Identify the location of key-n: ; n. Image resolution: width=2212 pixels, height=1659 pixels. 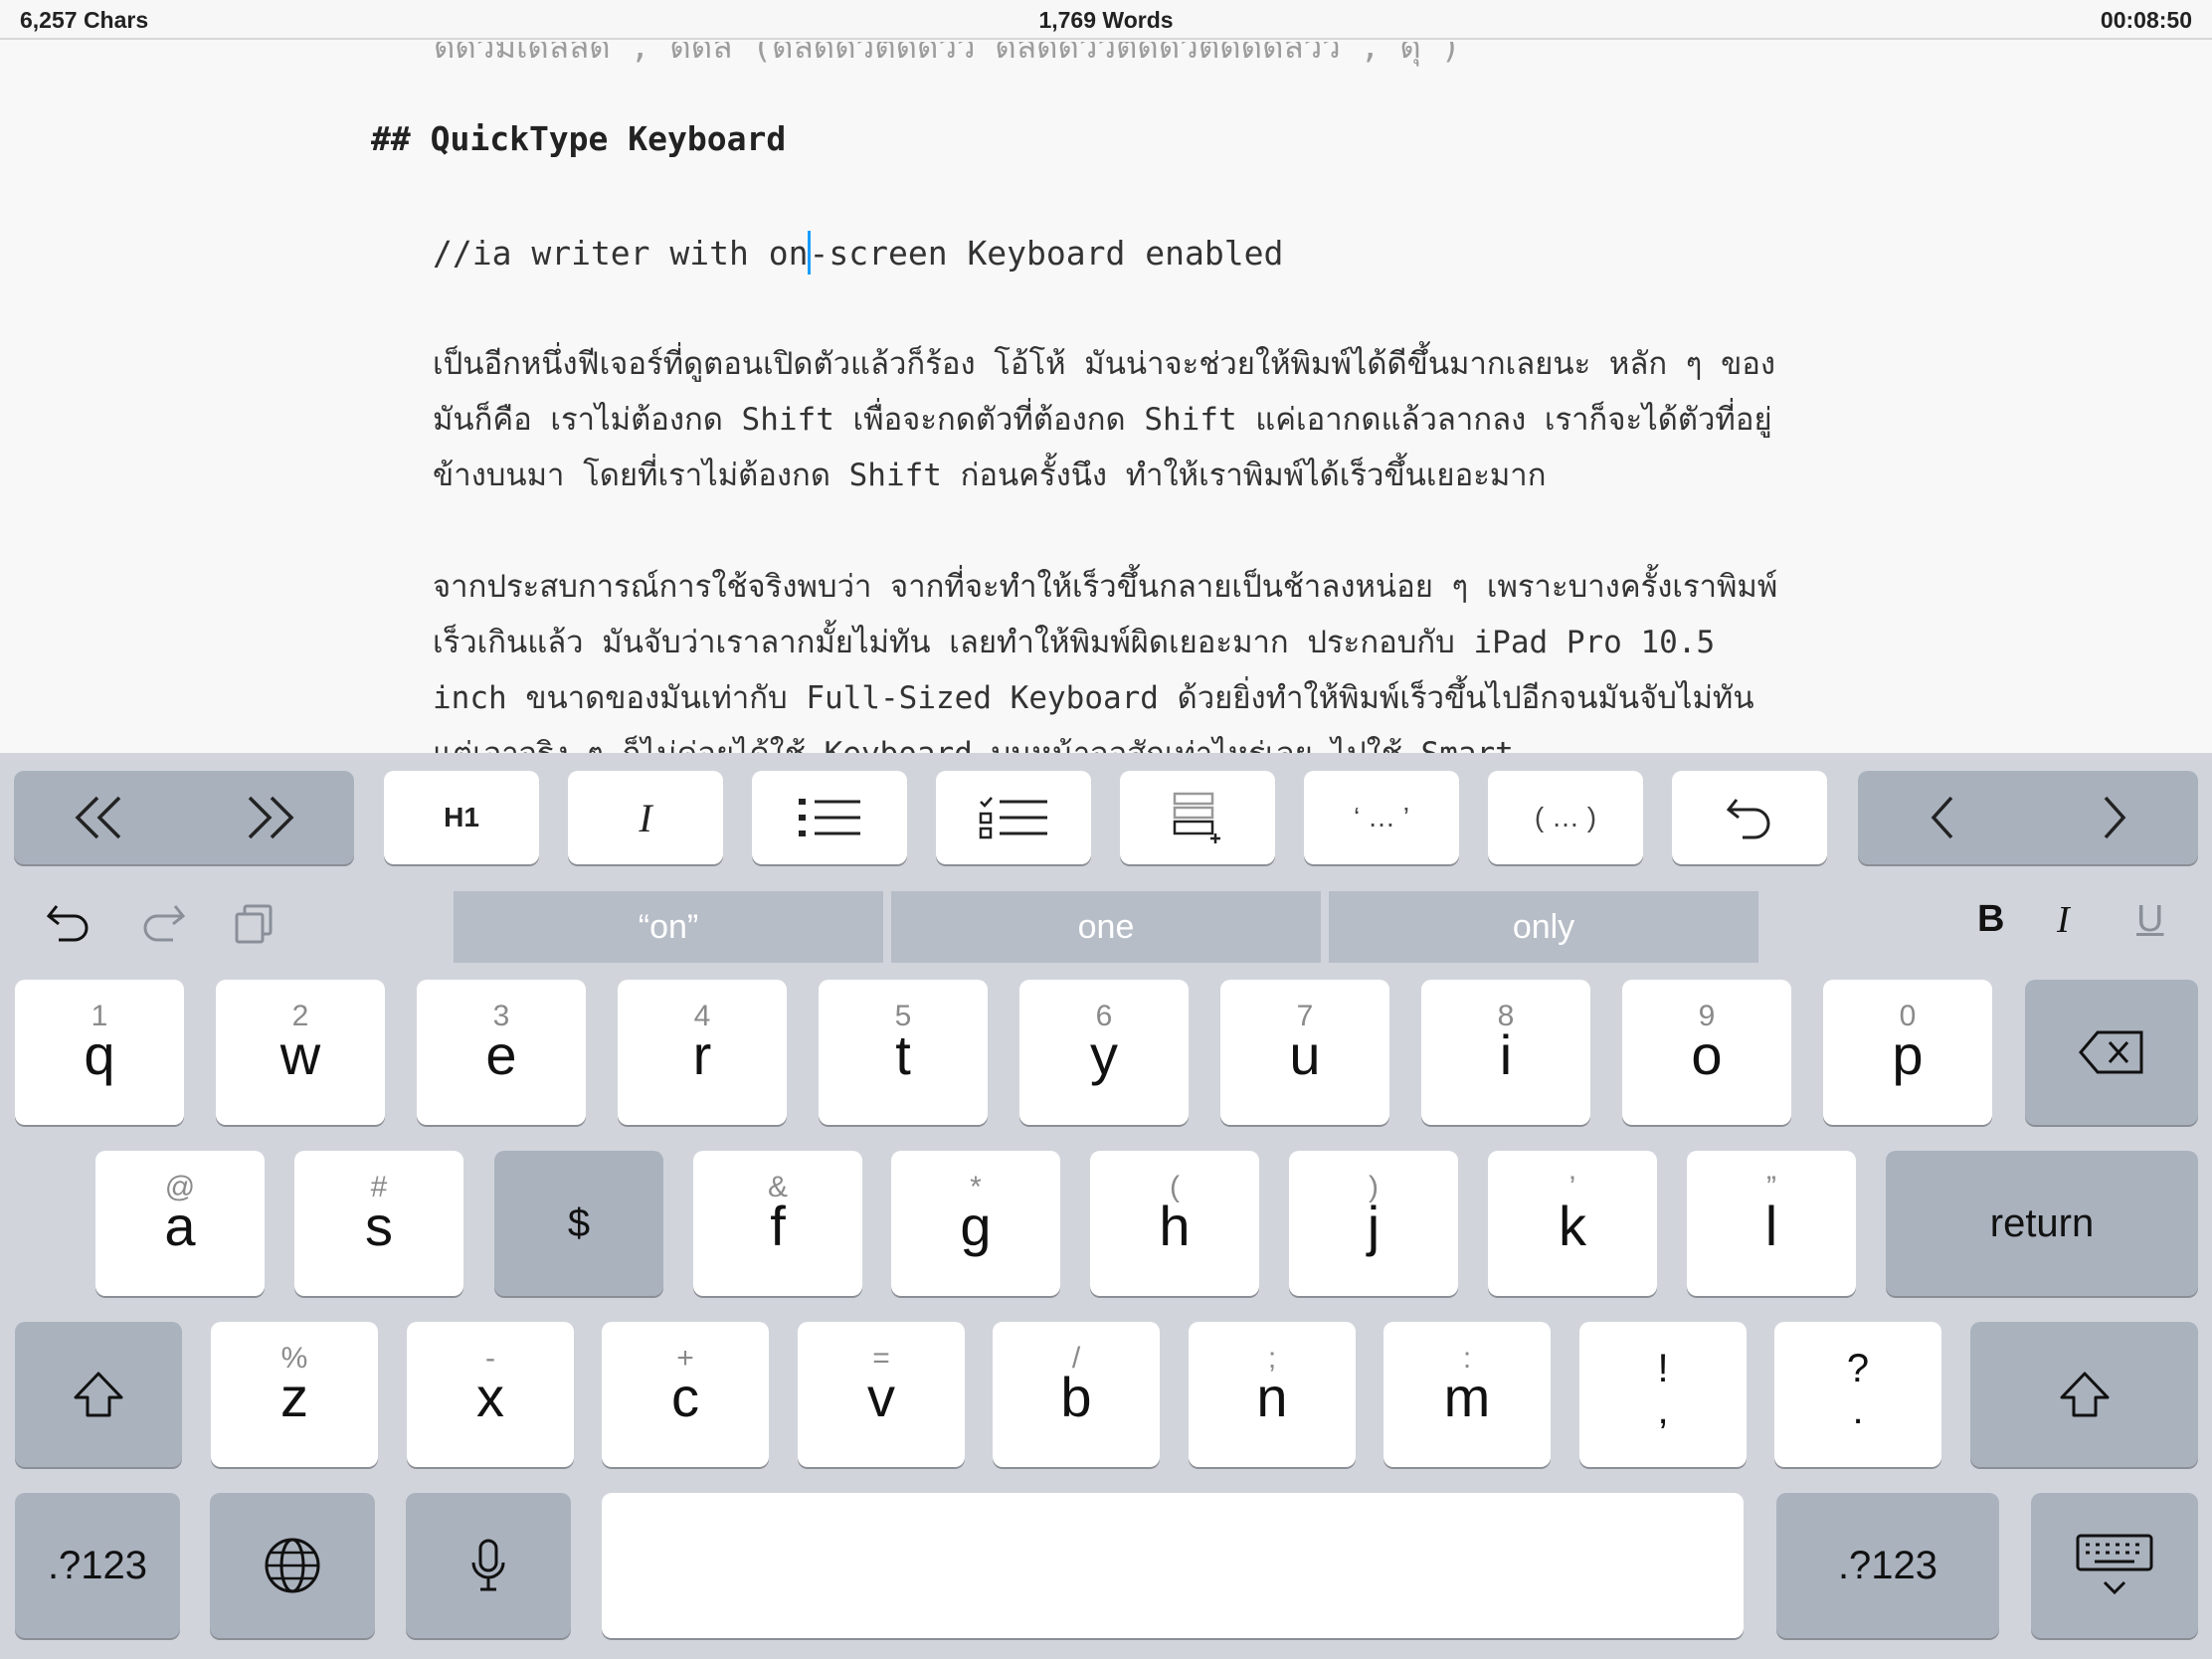
(1272, 1394).